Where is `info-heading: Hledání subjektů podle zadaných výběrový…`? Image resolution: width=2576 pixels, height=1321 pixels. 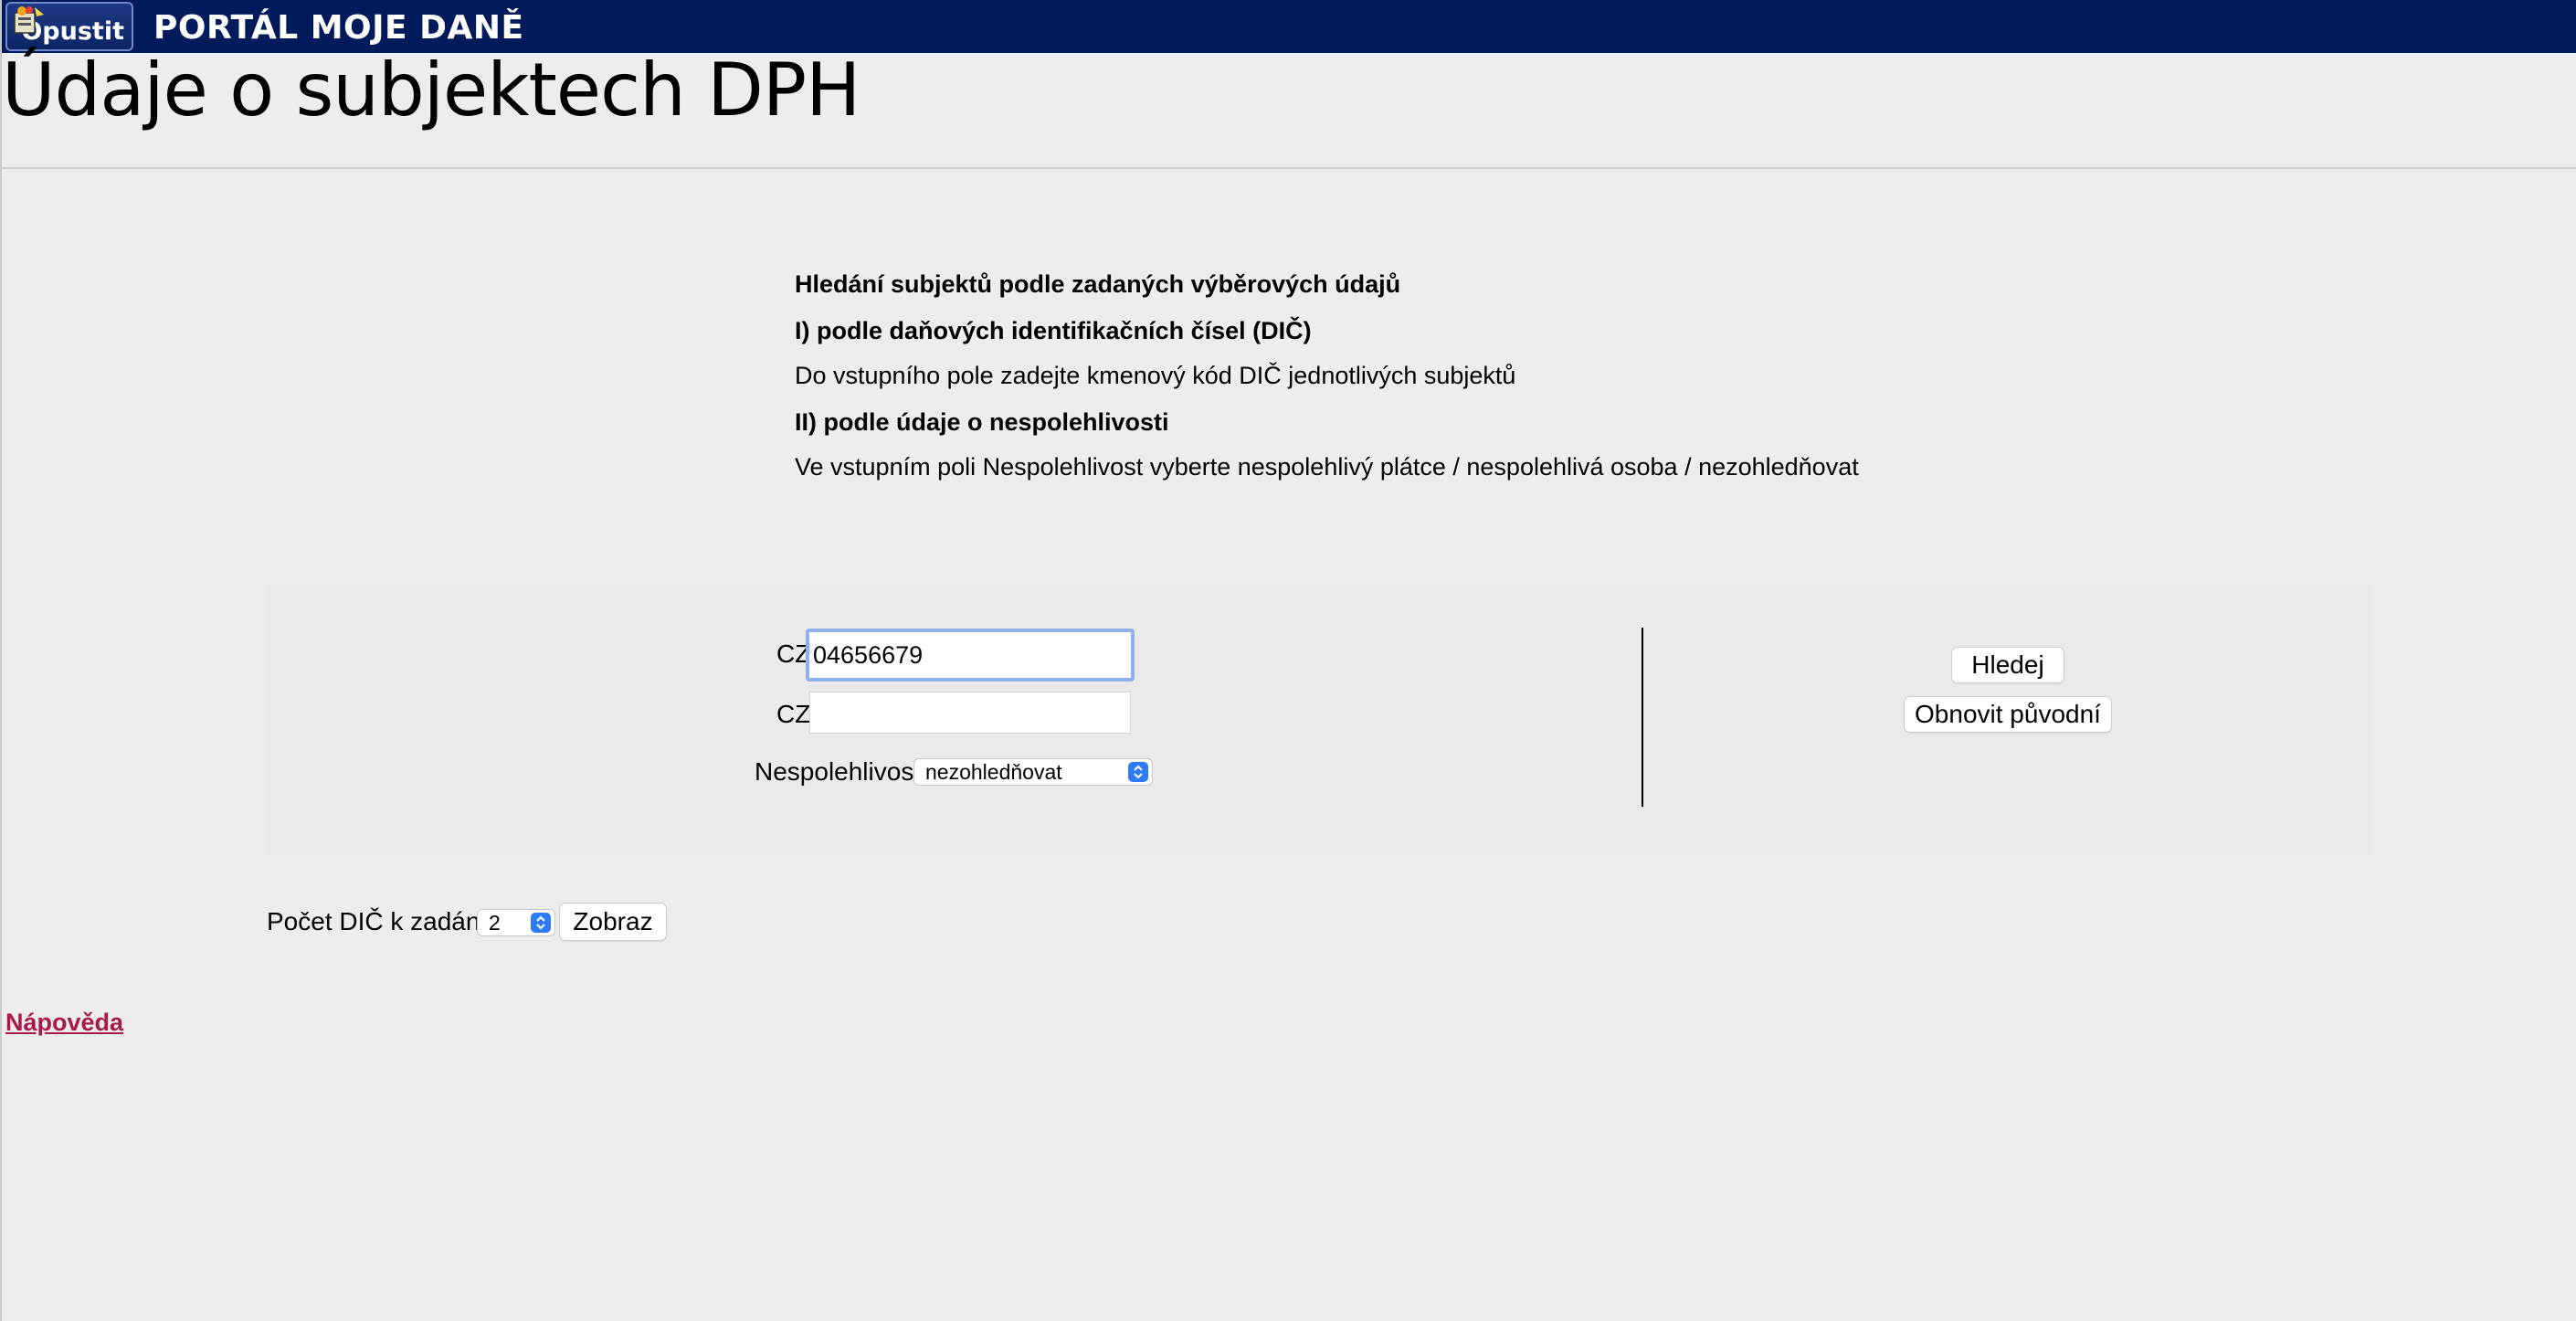
info-heading: Hledání subjektů podle zadaných výběrový… is located at coordinates (1098, 284).